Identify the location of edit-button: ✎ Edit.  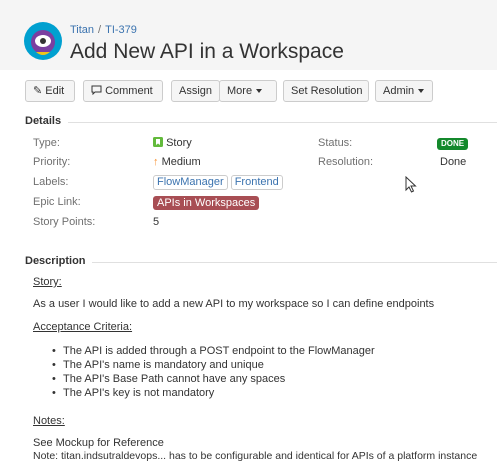
(50, 91).